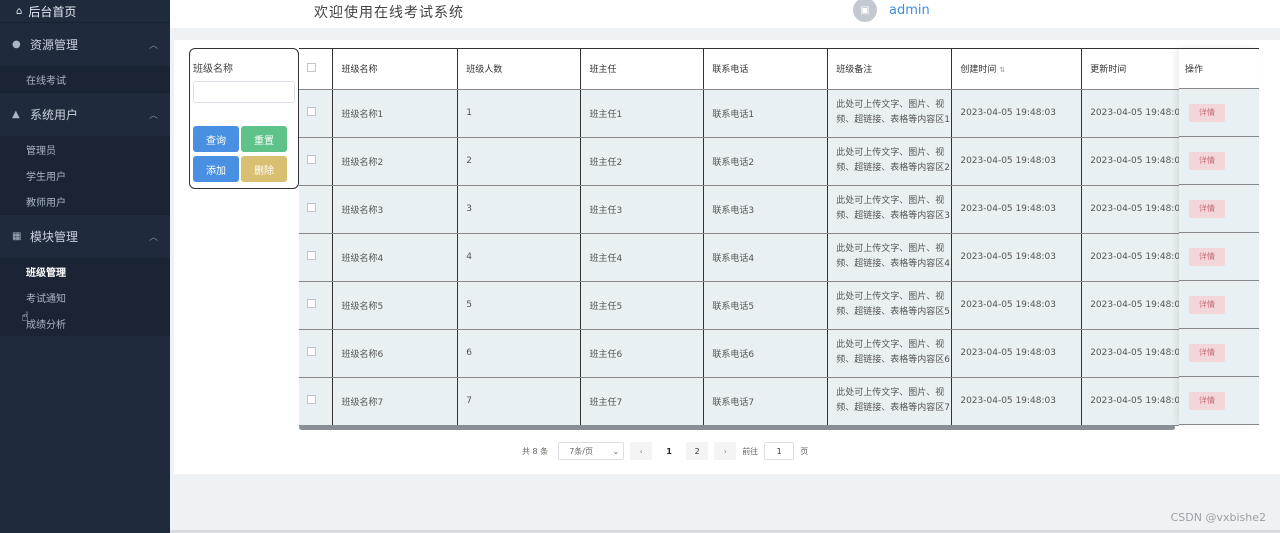 The height and width of the screenshot is (533, 1280). I want to click on sort-icon: ⇅, so click(1002, 70).